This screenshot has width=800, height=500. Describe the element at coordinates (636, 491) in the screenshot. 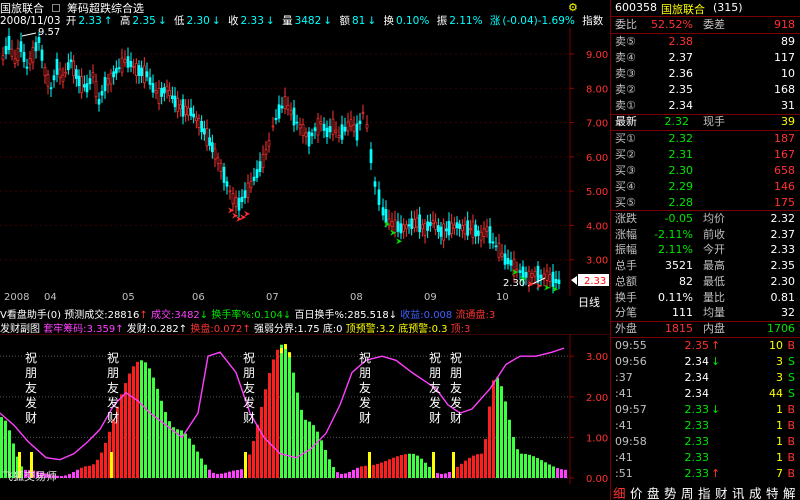

I see `footer-tab-1: 价` at that location.